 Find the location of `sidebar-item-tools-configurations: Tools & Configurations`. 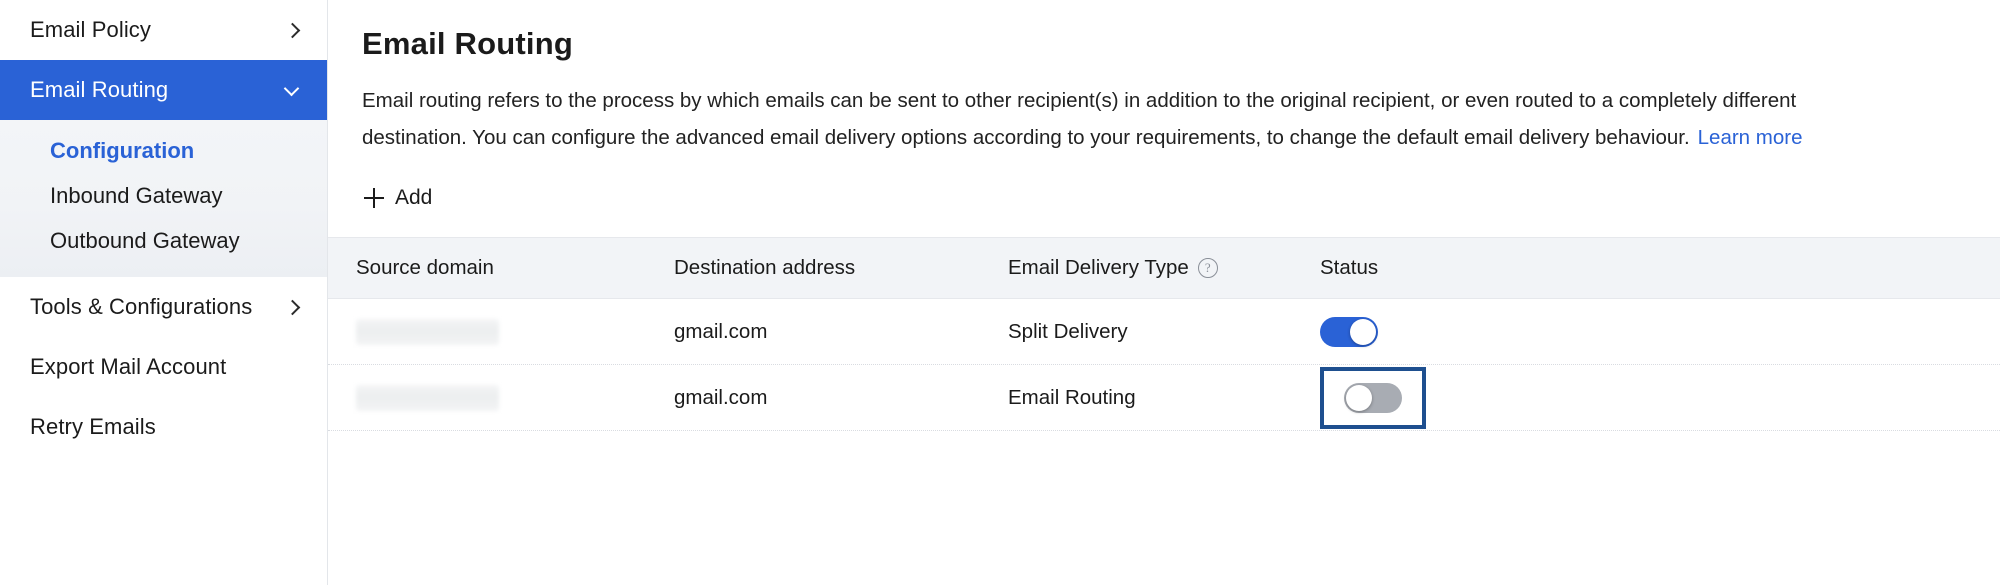

sidebar-item-tools-configurations: Tools & Configurations is located at coordinates (163, 307).